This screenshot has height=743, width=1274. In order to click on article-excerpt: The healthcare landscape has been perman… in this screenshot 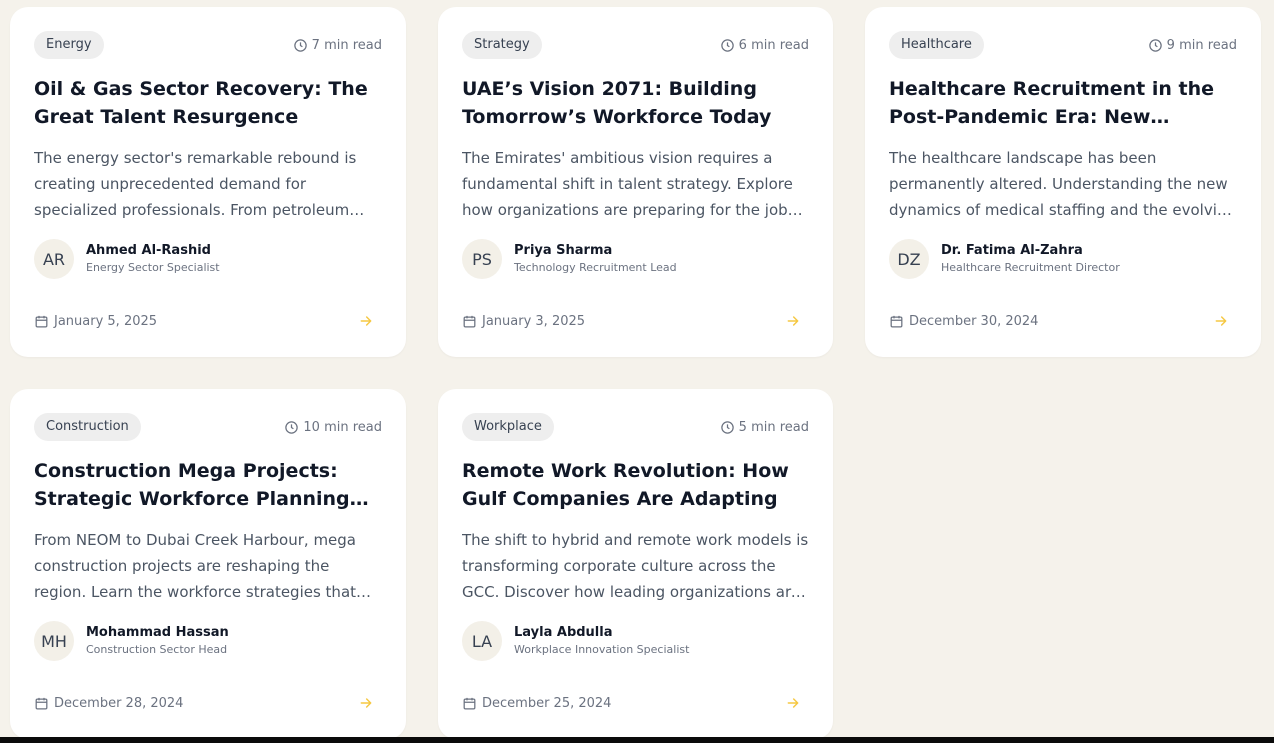, I will do `click(1062, 184)`.